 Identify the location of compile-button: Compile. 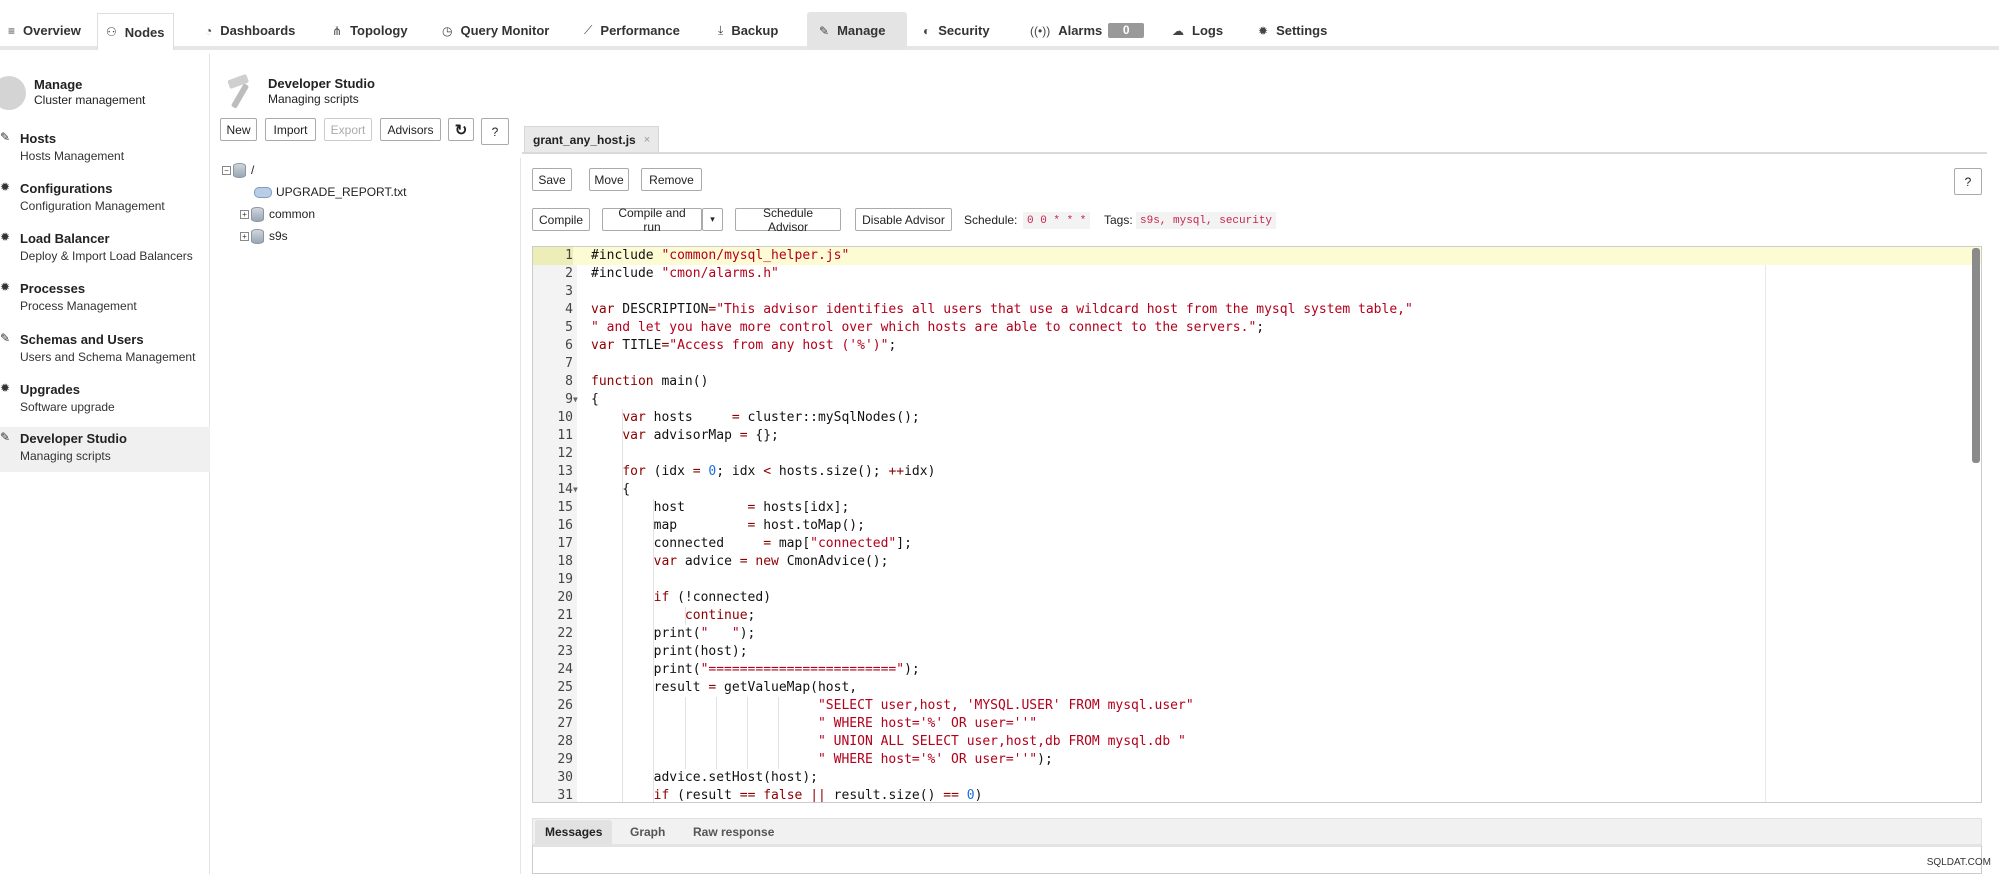
(561, 219).